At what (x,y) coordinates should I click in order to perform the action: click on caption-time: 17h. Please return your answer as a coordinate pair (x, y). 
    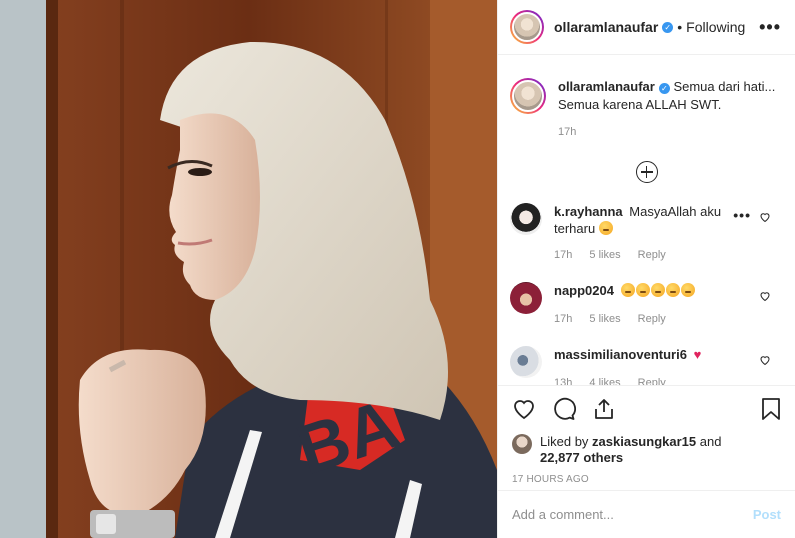
    Looking at the image, I should click on (669, 132).